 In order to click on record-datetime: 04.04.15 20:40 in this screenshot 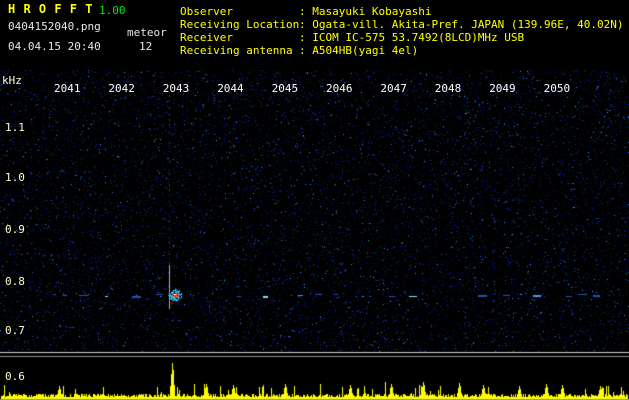, I will do `click(54, 46)`.